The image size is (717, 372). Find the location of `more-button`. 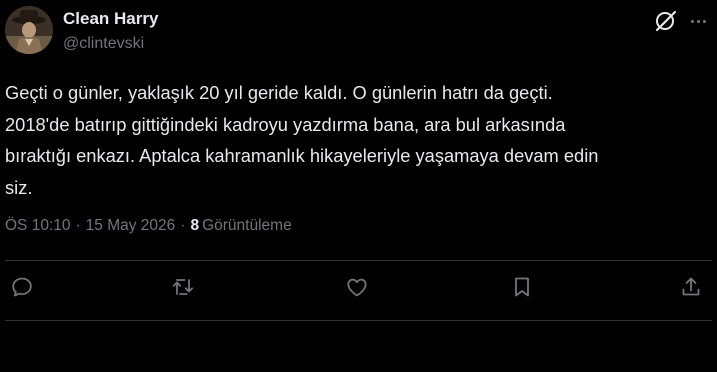

more-button is located at coordinates (698, 21).